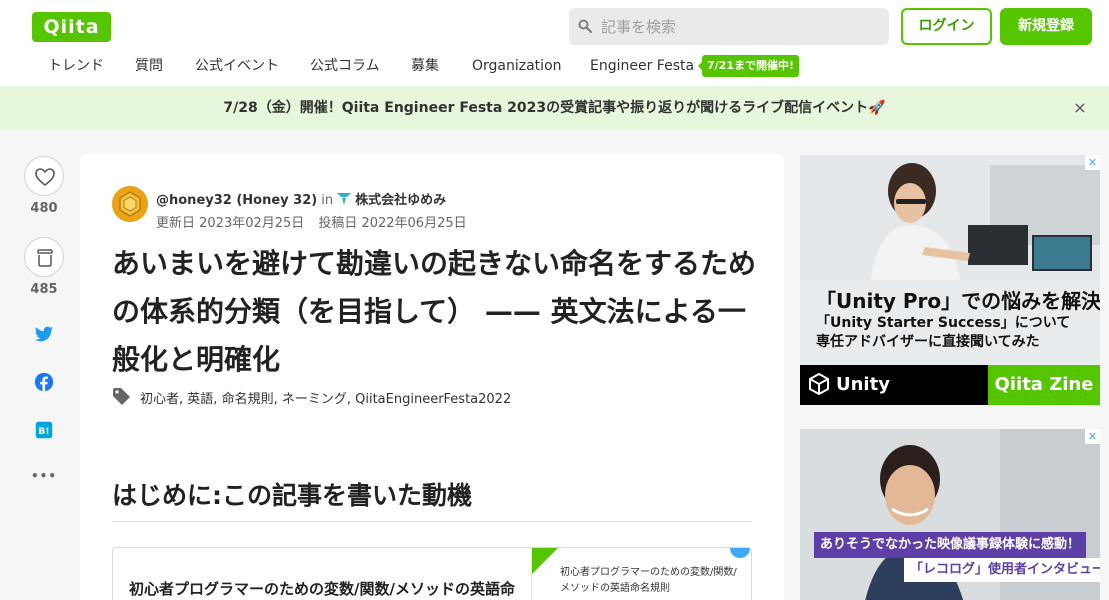 This screenshot has height=600, width=1109. I want to click on search-input, so click(741, 26).